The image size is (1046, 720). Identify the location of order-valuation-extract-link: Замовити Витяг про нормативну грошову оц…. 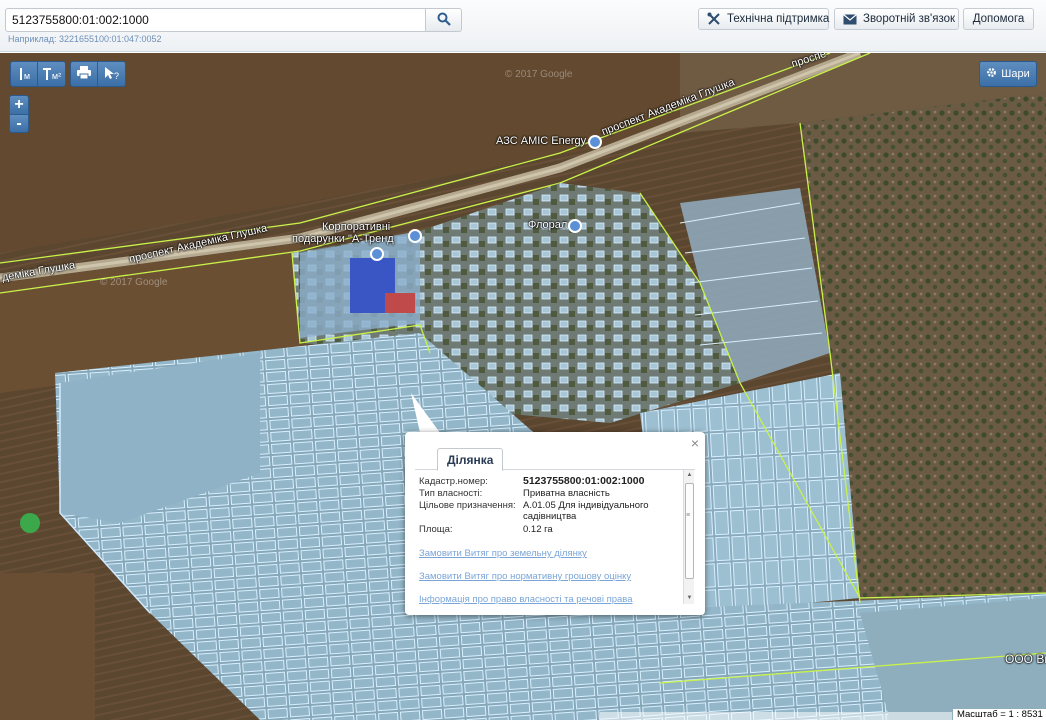
(525, 576).